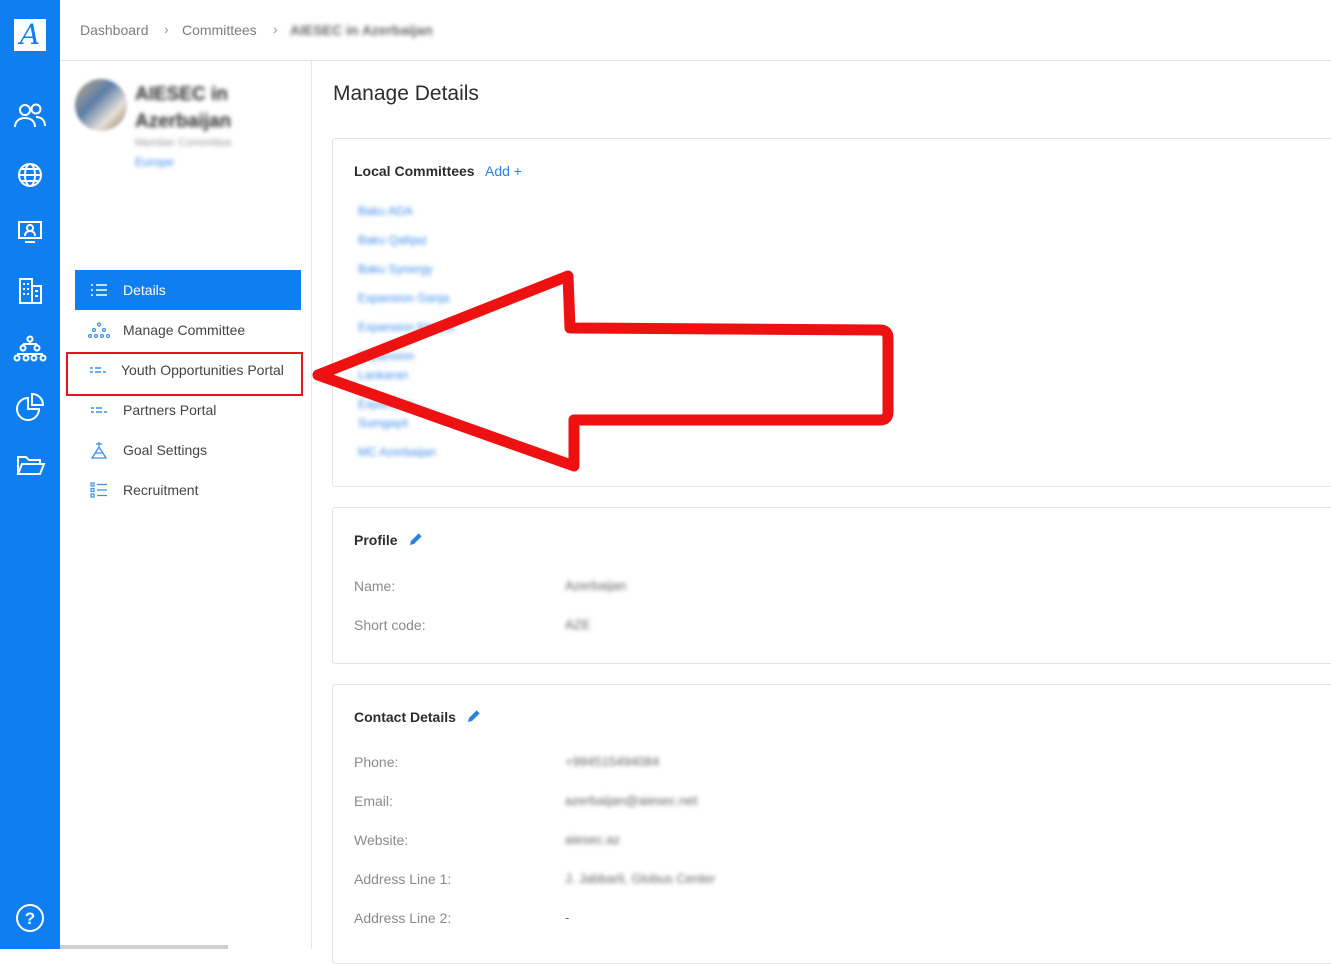 This screenshot has height=964, width=1331. Describe the element at coordinates (414, 171) in the screenshot. I see `local-committees-heading: Local Committees` at that location.